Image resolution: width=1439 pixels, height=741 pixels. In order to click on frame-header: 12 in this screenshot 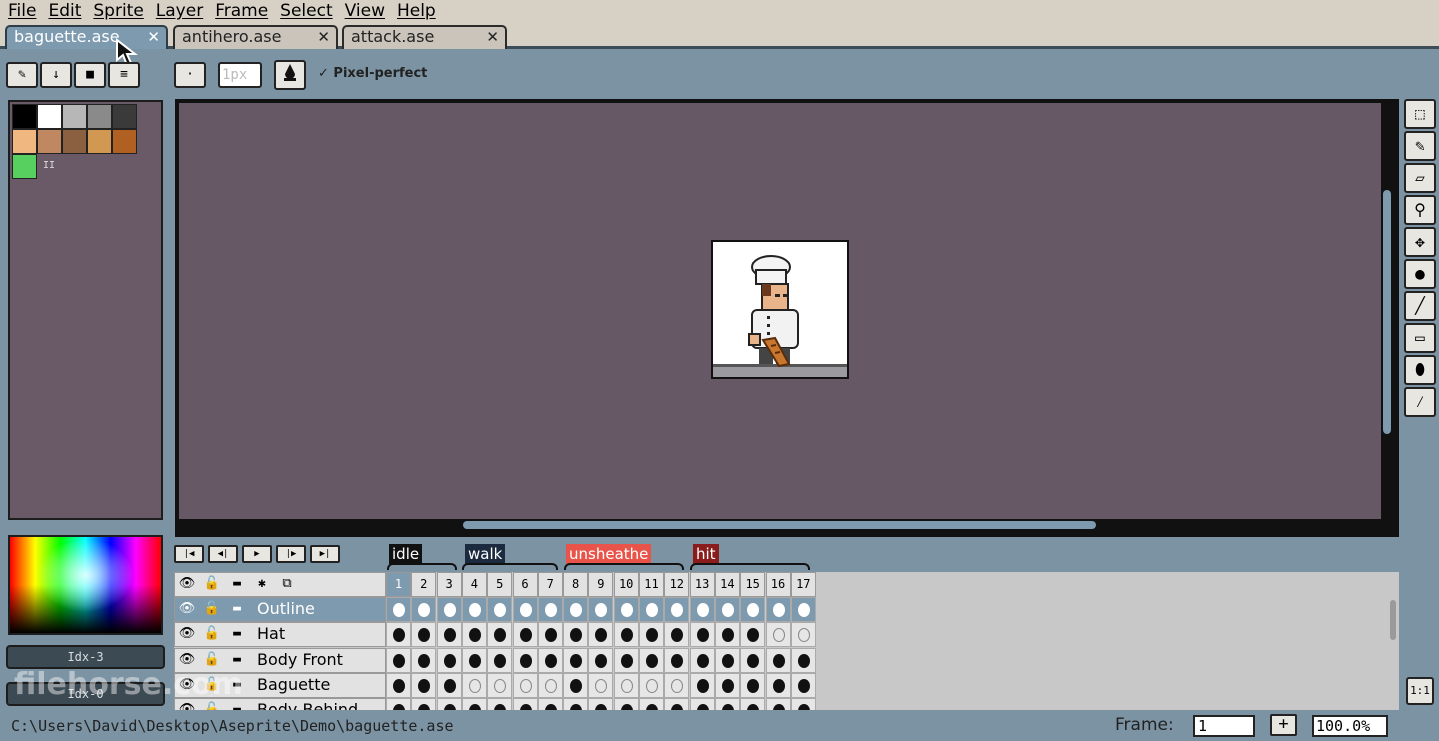, I will do `click(677, 584)`.